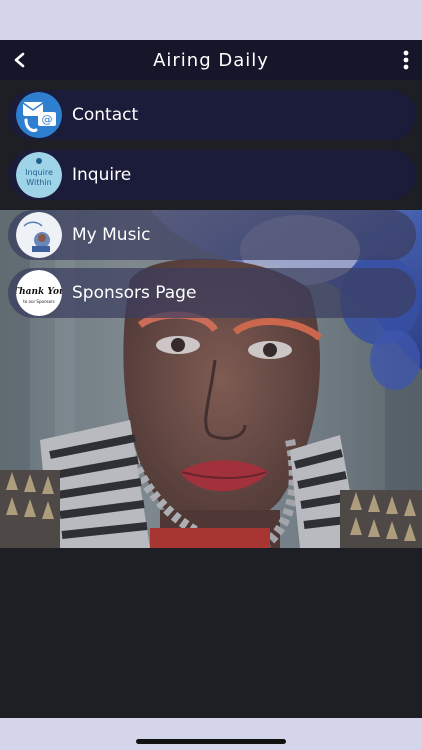  Describe the element at coordinates (111, 235) in the screenshot. I see `menu-item-label: My Music` at that location.